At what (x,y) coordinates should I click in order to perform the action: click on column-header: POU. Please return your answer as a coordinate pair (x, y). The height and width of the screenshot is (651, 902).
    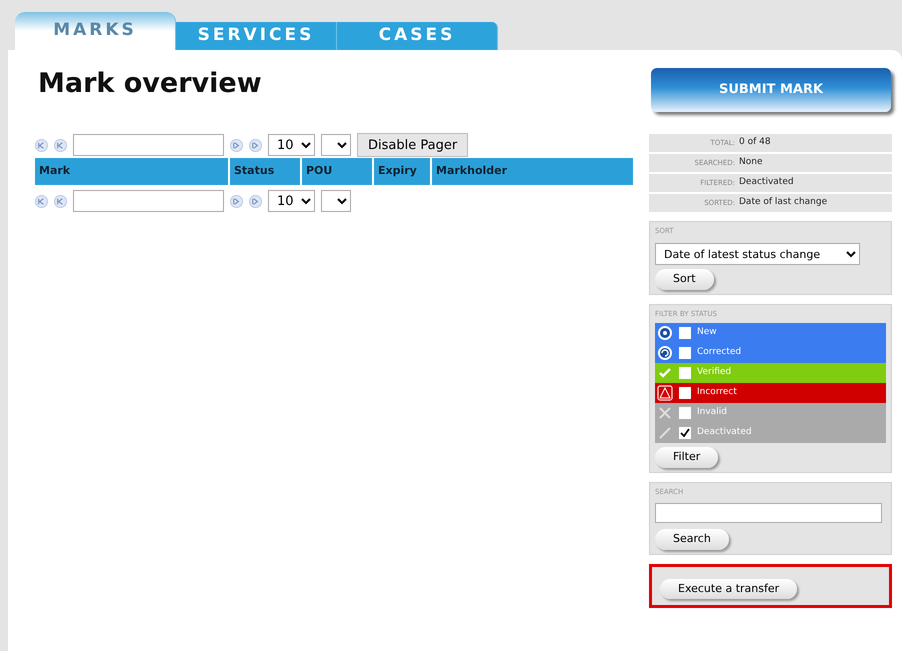
    Looking at the image, I should click on (338, 172).